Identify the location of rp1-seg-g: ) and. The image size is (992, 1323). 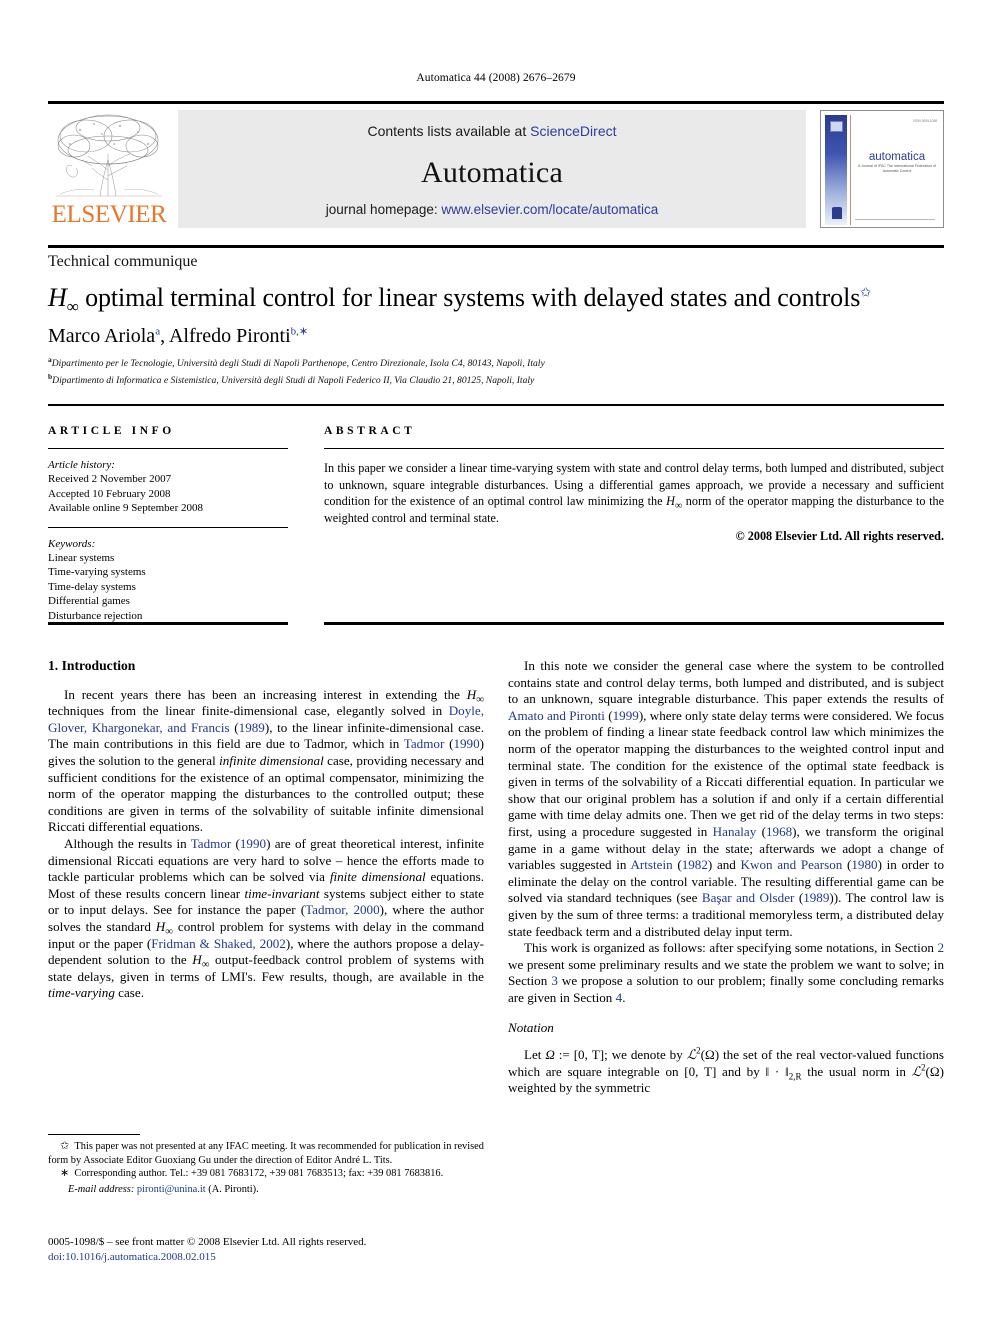
(724, 865).